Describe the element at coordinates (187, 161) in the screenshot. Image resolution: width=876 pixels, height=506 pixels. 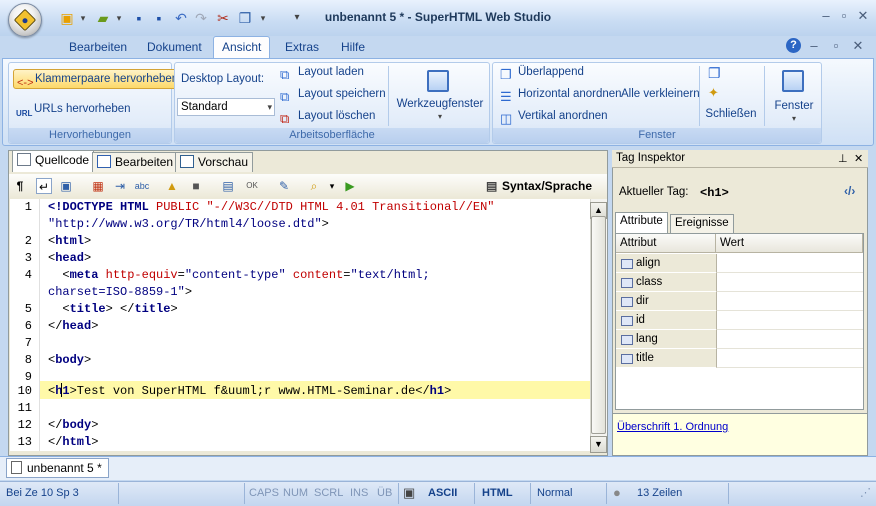
I see `preview-icon` at that location.